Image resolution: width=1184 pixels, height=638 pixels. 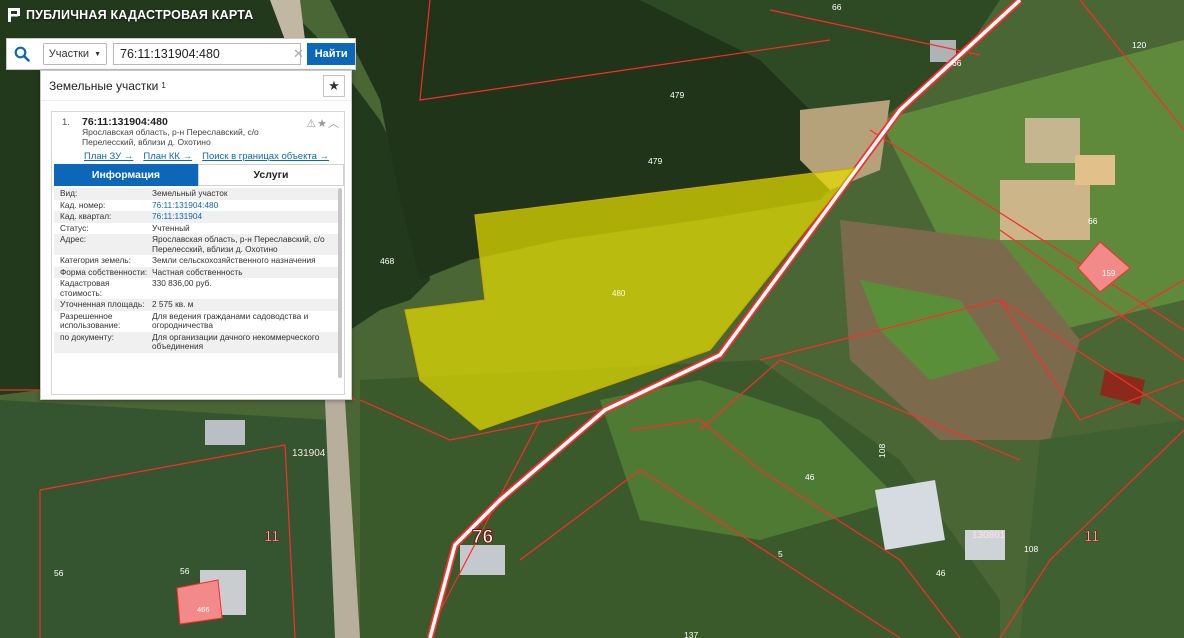 What do you see at coordinates (69, 54) in the screenshot?
I see `object-type-label: Участки` at bounding box center [69, 54].